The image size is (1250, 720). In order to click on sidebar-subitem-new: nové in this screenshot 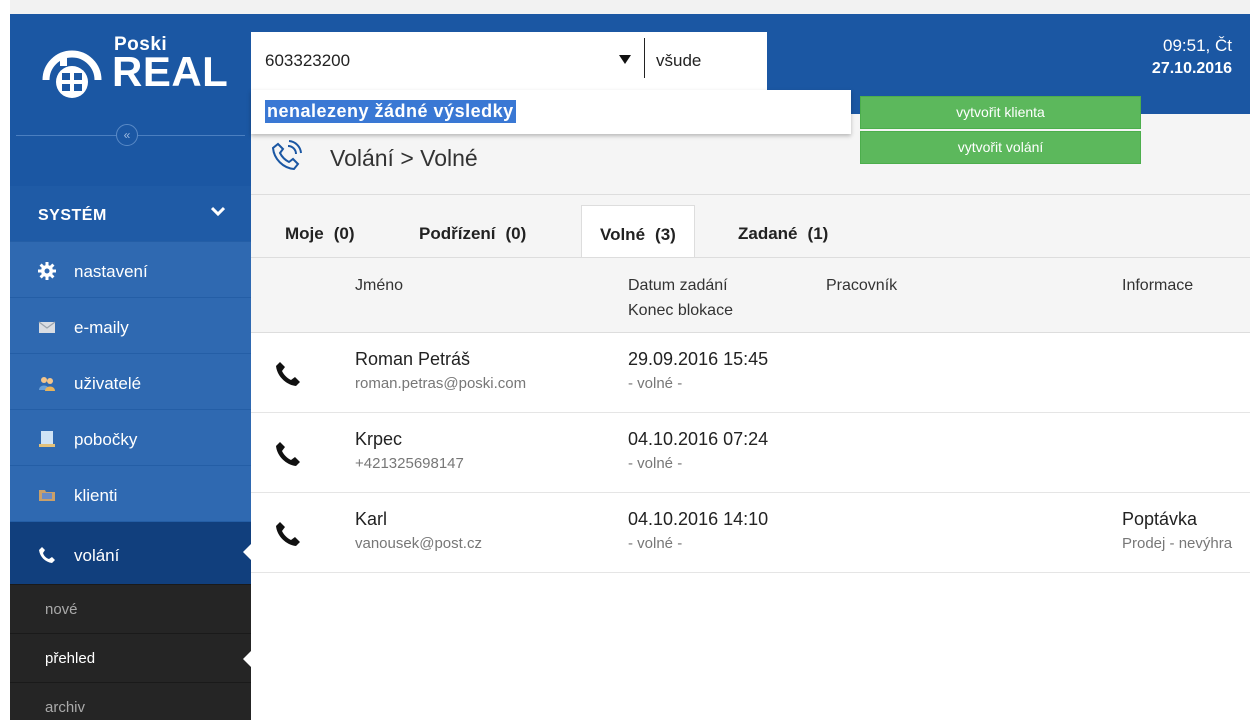, I will do `click(130, 608)`.